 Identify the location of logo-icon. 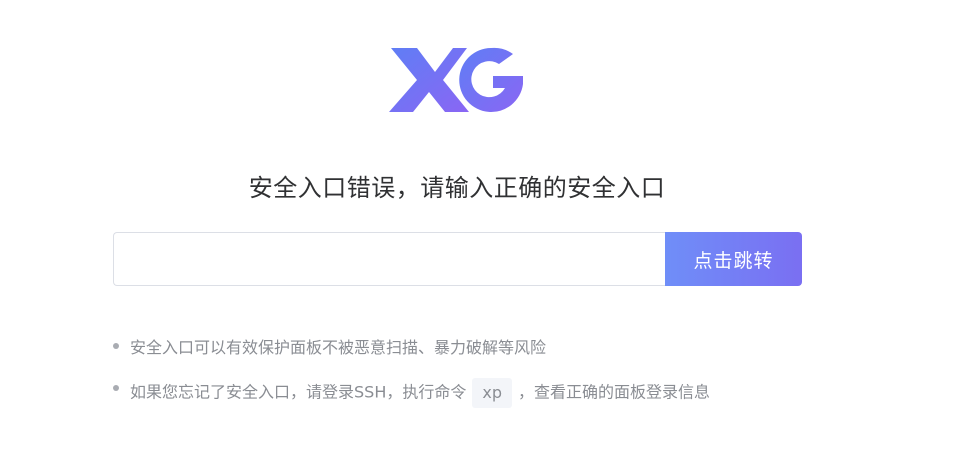
(456, 79).